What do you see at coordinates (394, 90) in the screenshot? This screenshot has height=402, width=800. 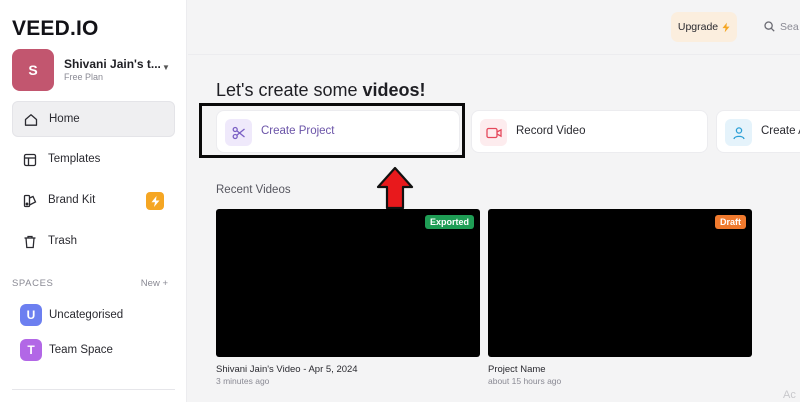 I see `heading-bold: videos!` at bounding box center [394, 90].